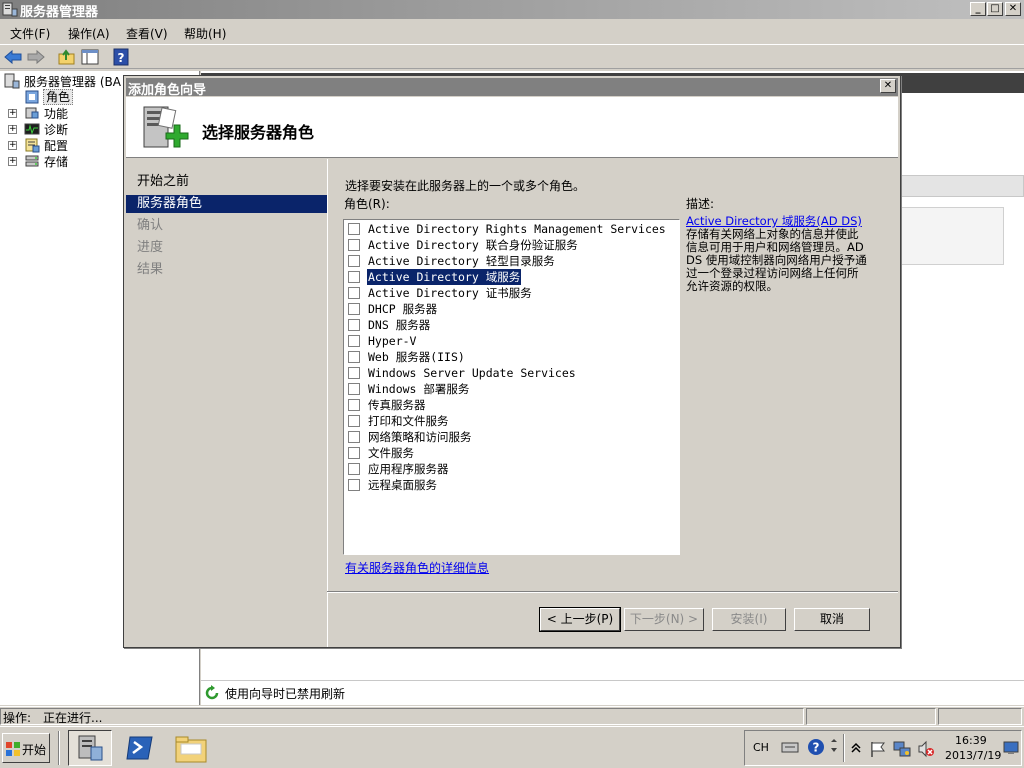 The image size is (1024, 768). Describe the element at coordinates (978, 9) in the screenshot. I see `minimize-button: _` at that location.